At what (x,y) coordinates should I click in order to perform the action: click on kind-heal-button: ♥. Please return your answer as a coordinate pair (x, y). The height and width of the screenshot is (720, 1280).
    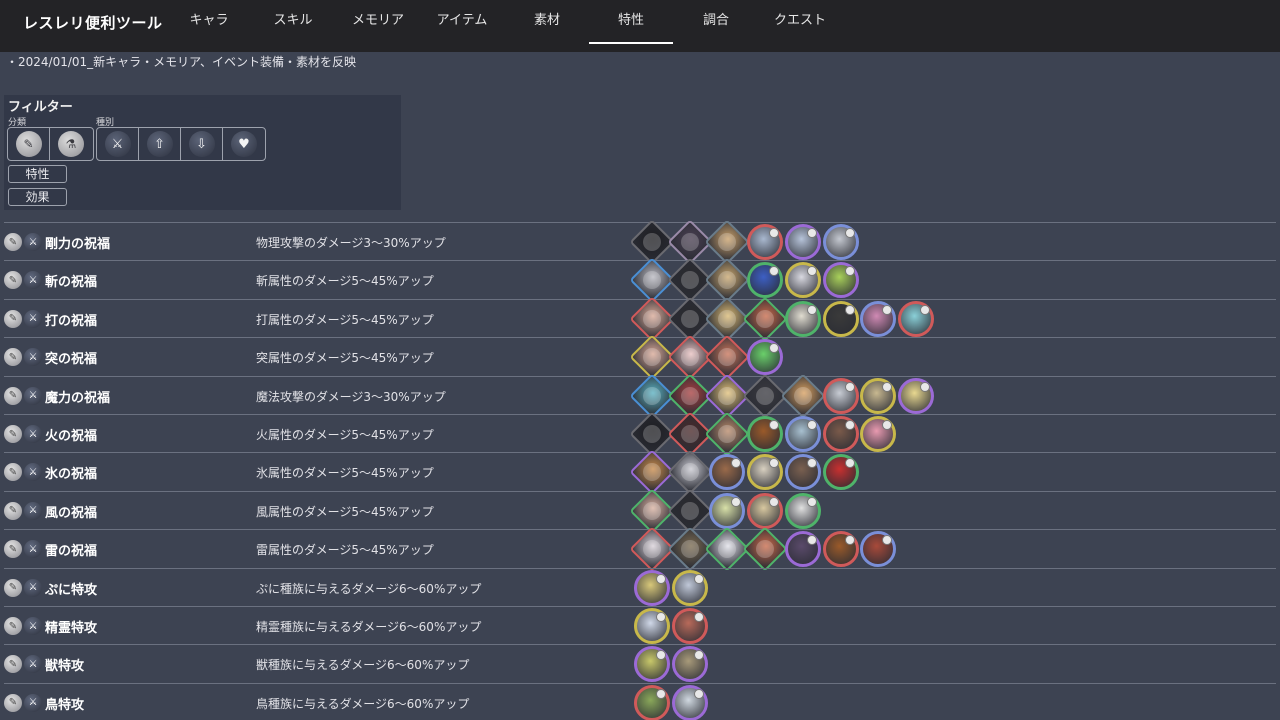
    Looking at the image, I should click on (244, 144).